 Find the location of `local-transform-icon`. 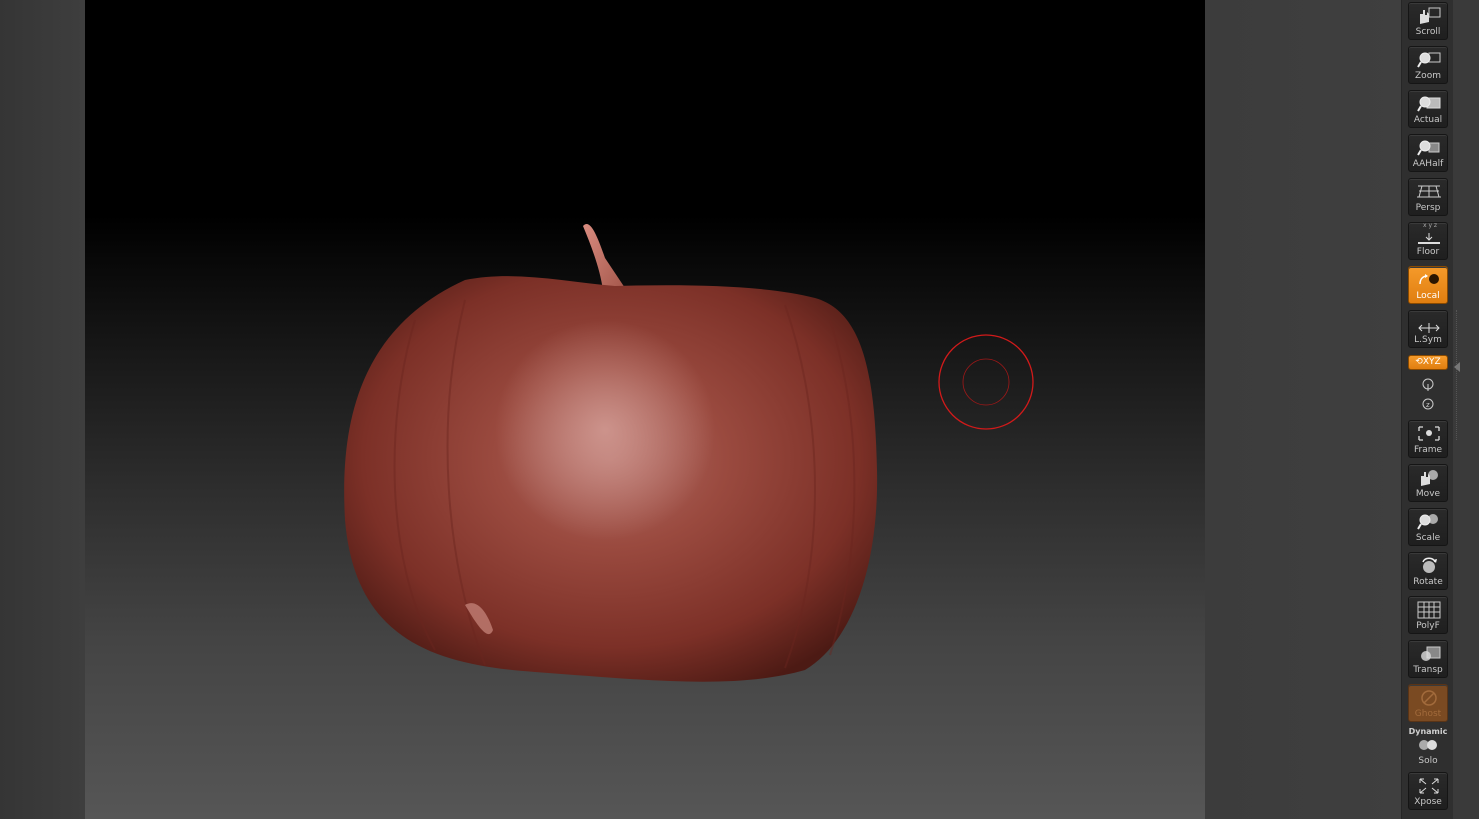

local-transform-icon is located at coordinates (1429, 279).